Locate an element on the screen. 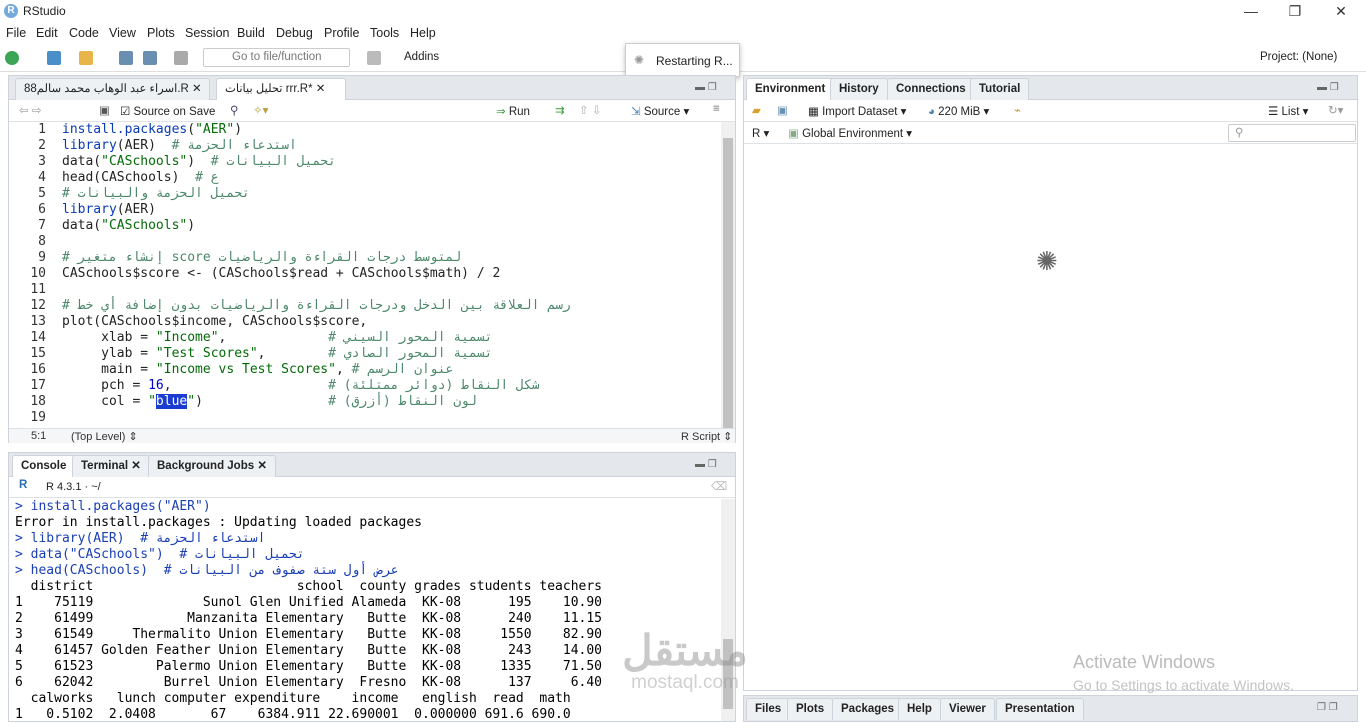  new-project-icon is located at coordinates (54, 58).